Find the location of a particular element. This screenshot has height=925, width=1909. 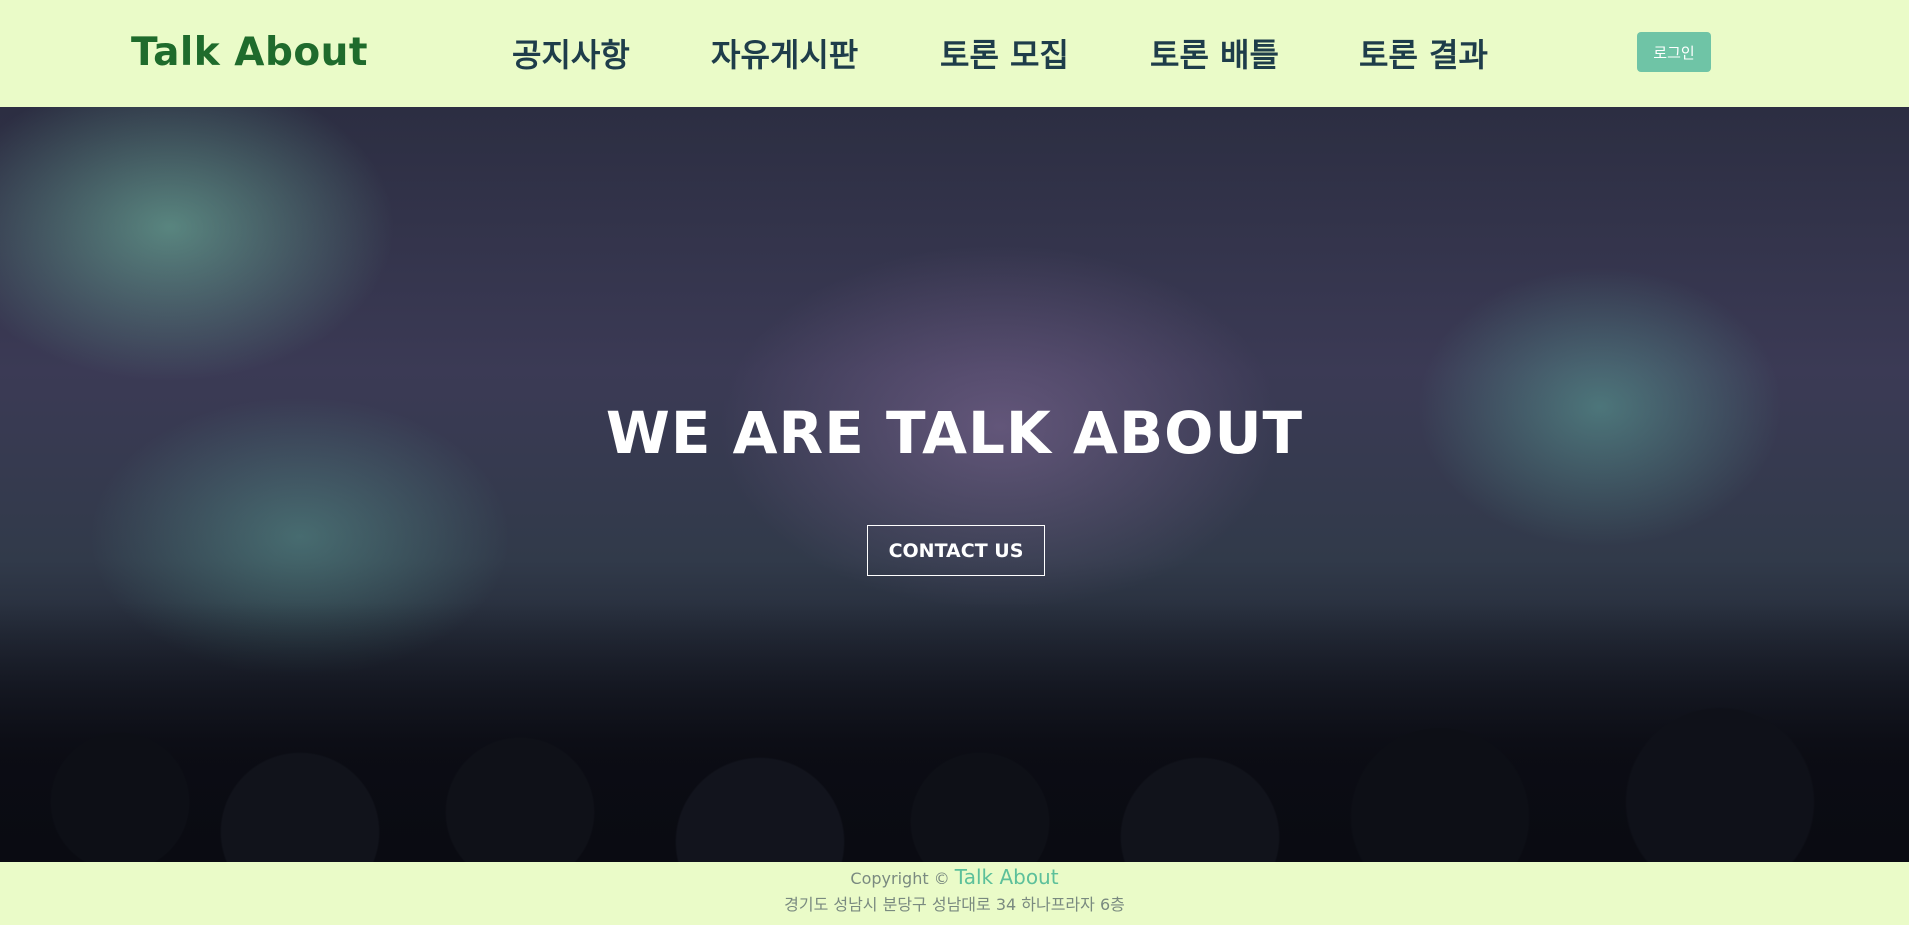

login-button: 로그인 is located at coordinates (1674, 52).